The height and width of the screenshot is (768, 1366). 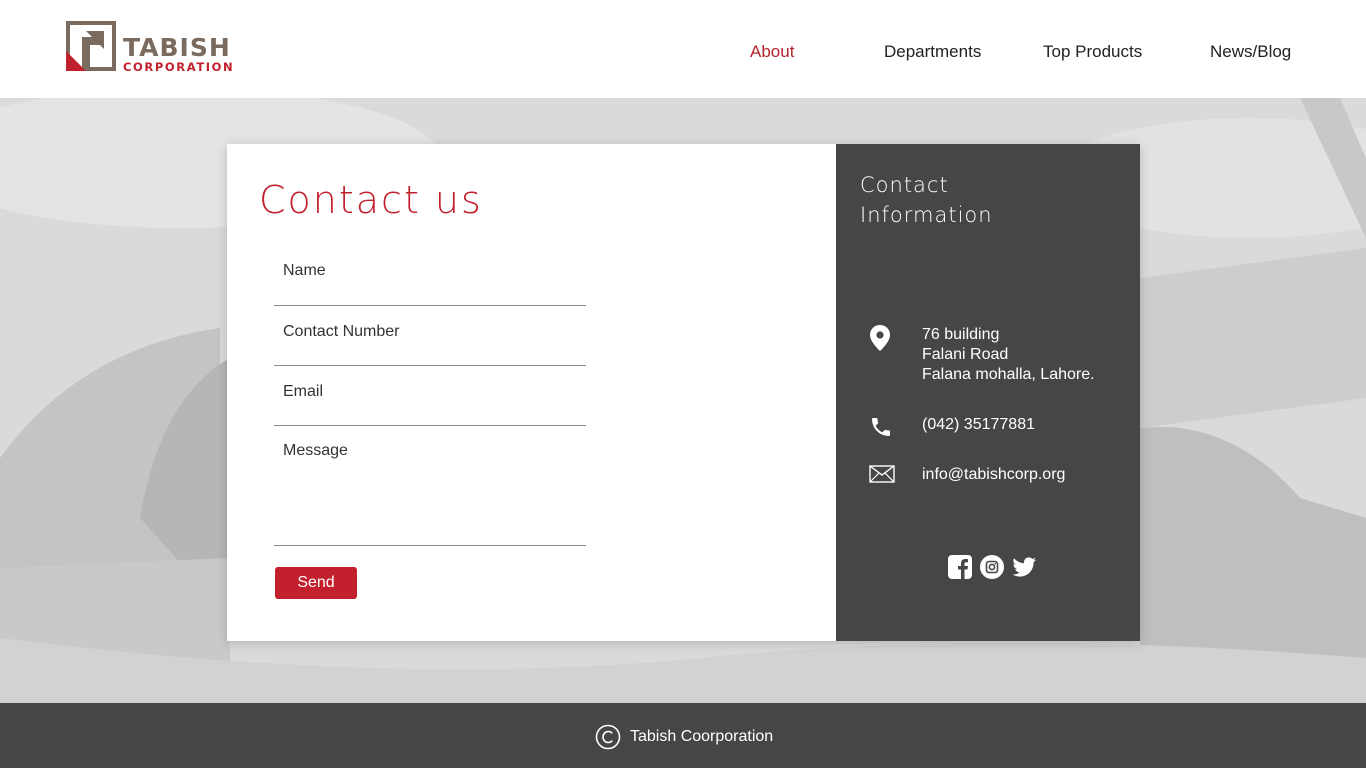 I want to click on name-label: Name, so click(x=304, y=270).